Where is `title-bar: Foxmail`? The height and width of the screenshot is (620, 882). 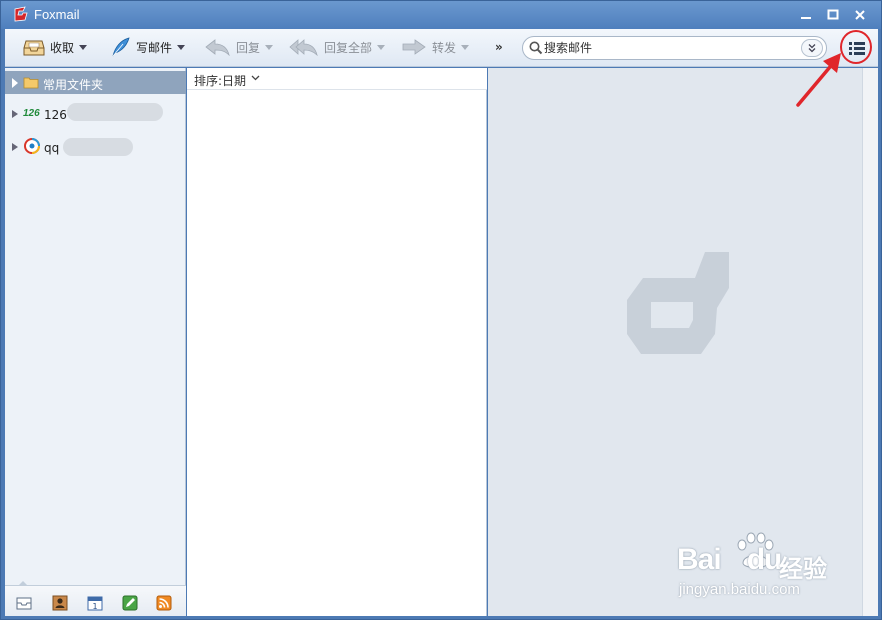
title-bar: Foxmail is located at coordinates (441, 15).